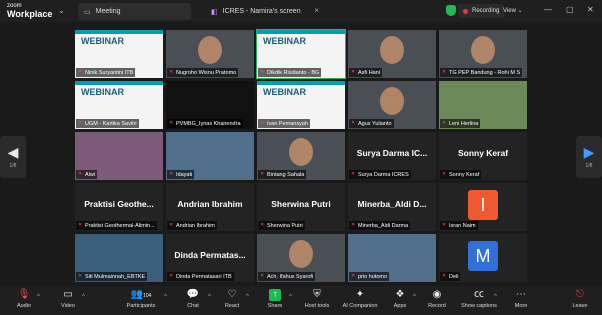 The image size is (602, 315). I want to click on participant-tile: Sonny Keraf ✕ Sonny Keraf, so click(483, 156).